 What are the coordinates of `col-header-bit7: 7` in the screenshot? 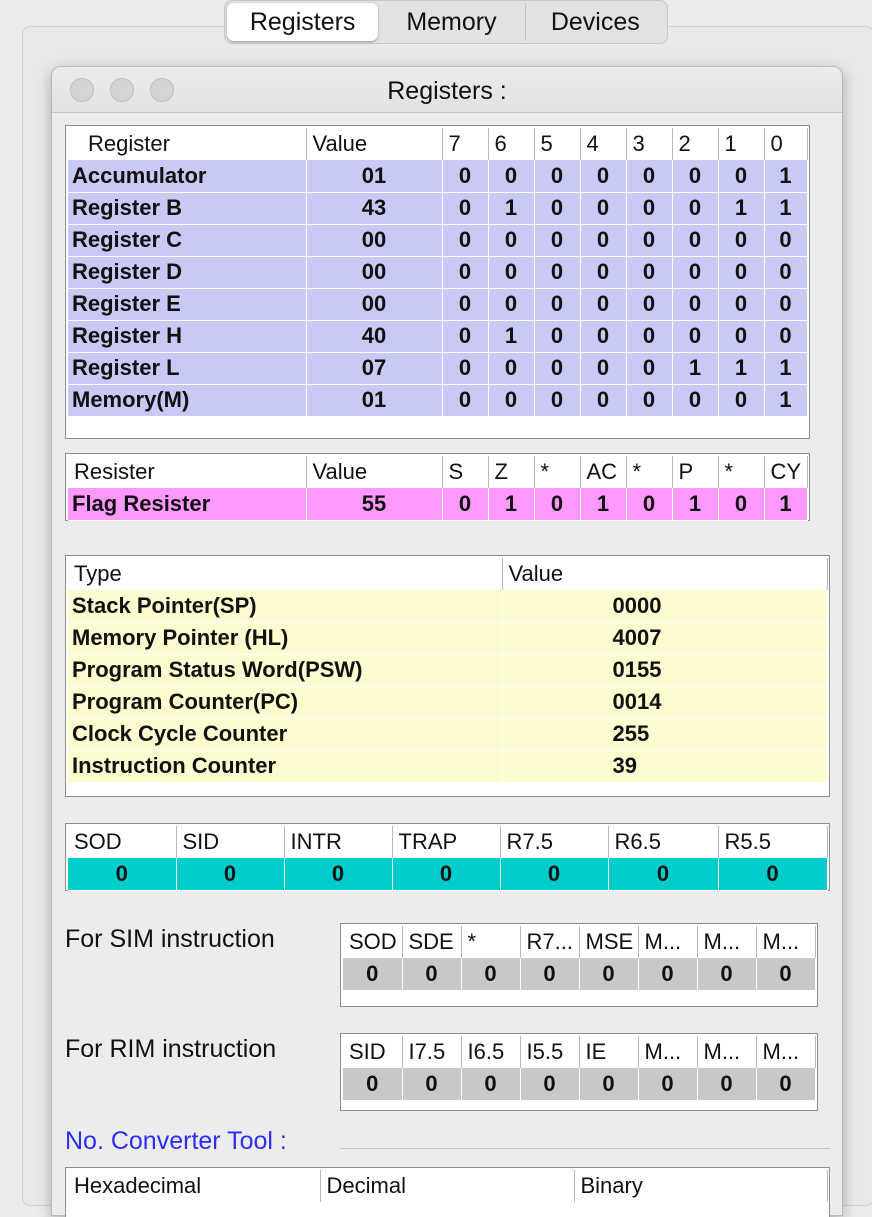 It's located at (465, 144).